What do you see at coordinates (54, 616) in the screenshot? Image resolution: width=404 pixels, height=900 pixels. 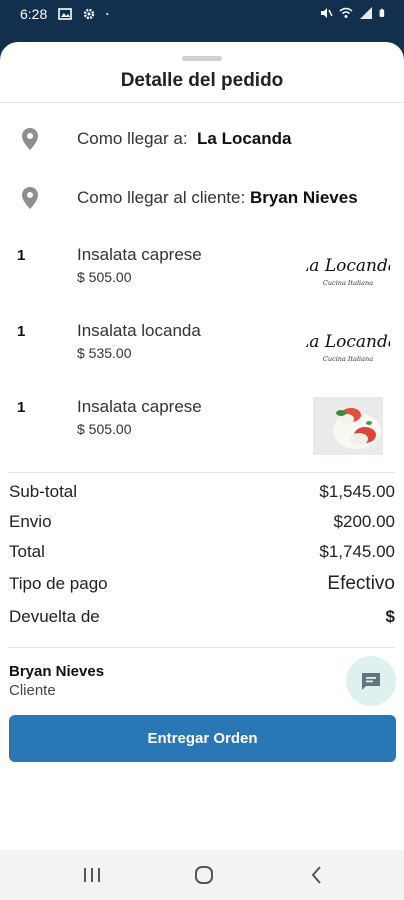 I see `summary-label: Devuelta de` at bounding box center [54, 616].